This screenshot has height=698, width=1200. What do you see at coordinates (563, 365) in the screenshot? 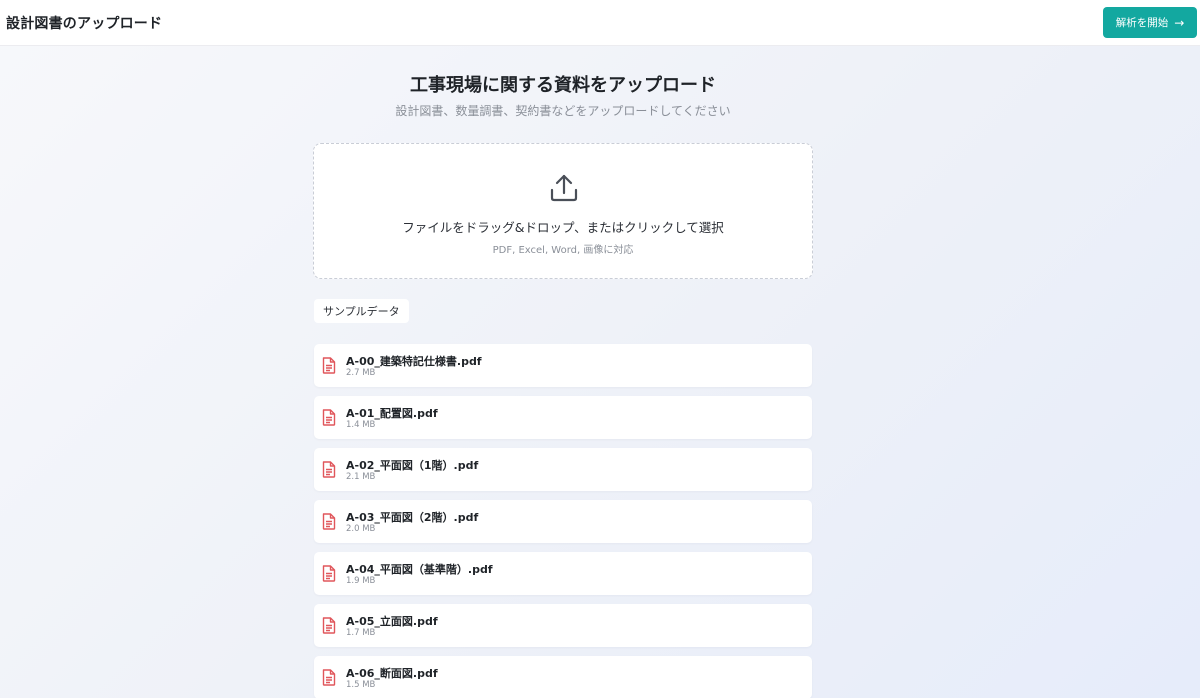
I see `file-item: A-00_建築特記仕様書.pdf 2.7 MB` at bounding box center [563, 365].